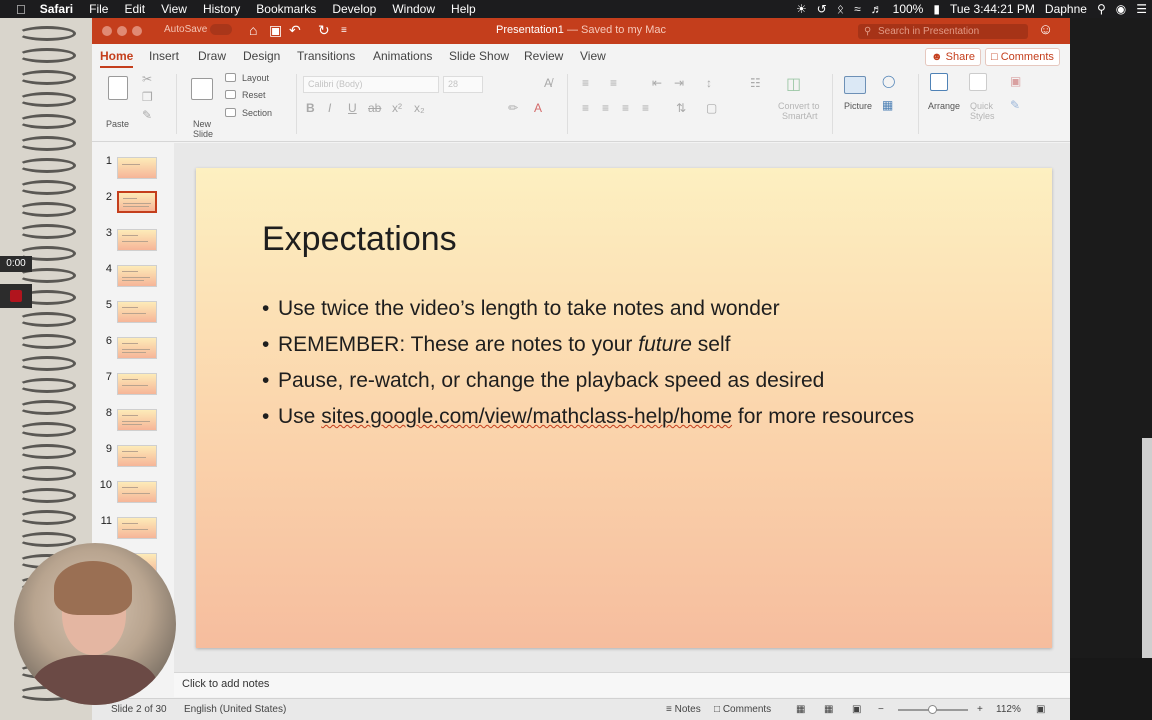 The image size is (1152, 720). Describe the element at coordinates (134, 9) in the screenshot. I see `menu-edit: Edit` at that location.